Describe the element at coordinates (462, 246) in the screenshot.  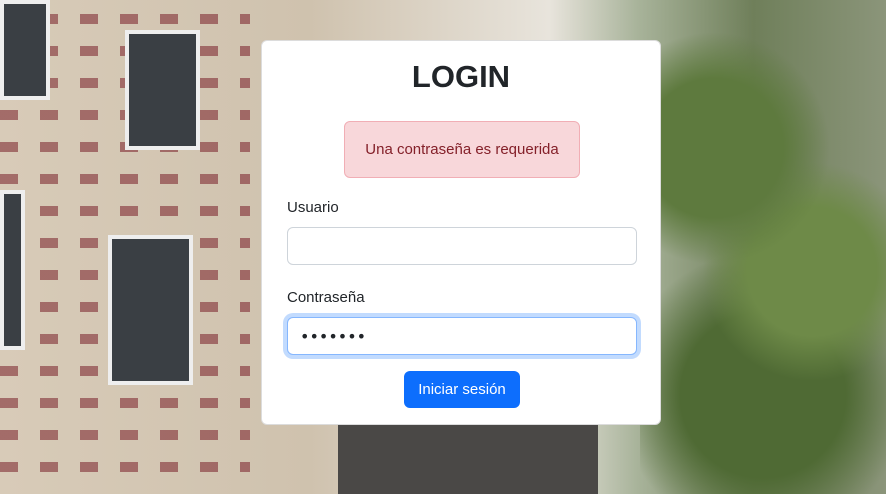
I see `username-input` at that location.